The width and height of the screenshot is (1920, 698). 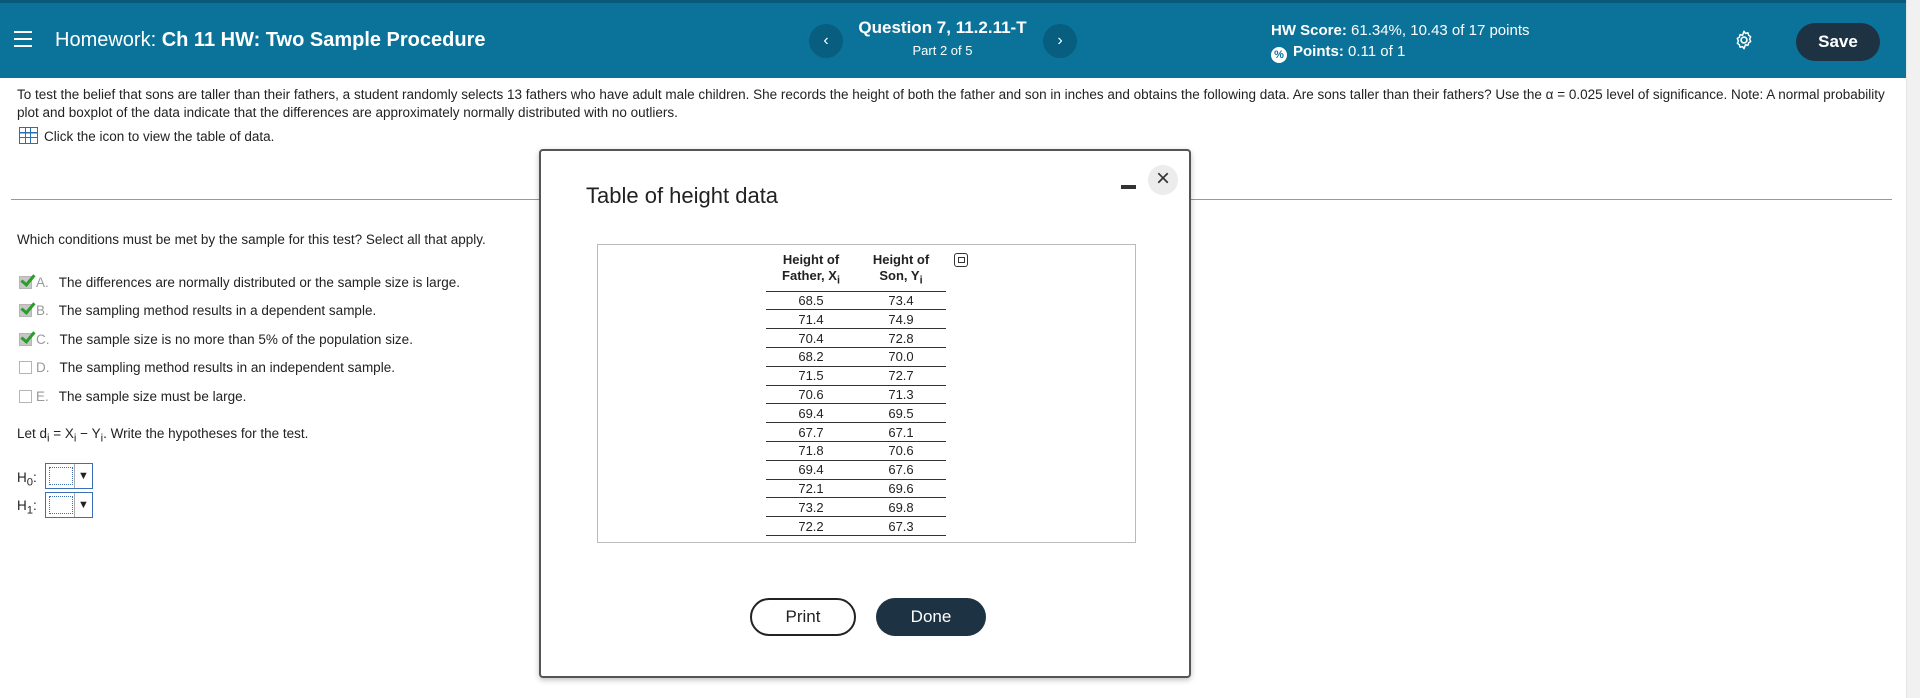 What do you see at coordinates (811, 301) in the screenshot?
I see `father-height-cell: 68.5` at bounding box center [811, 301].